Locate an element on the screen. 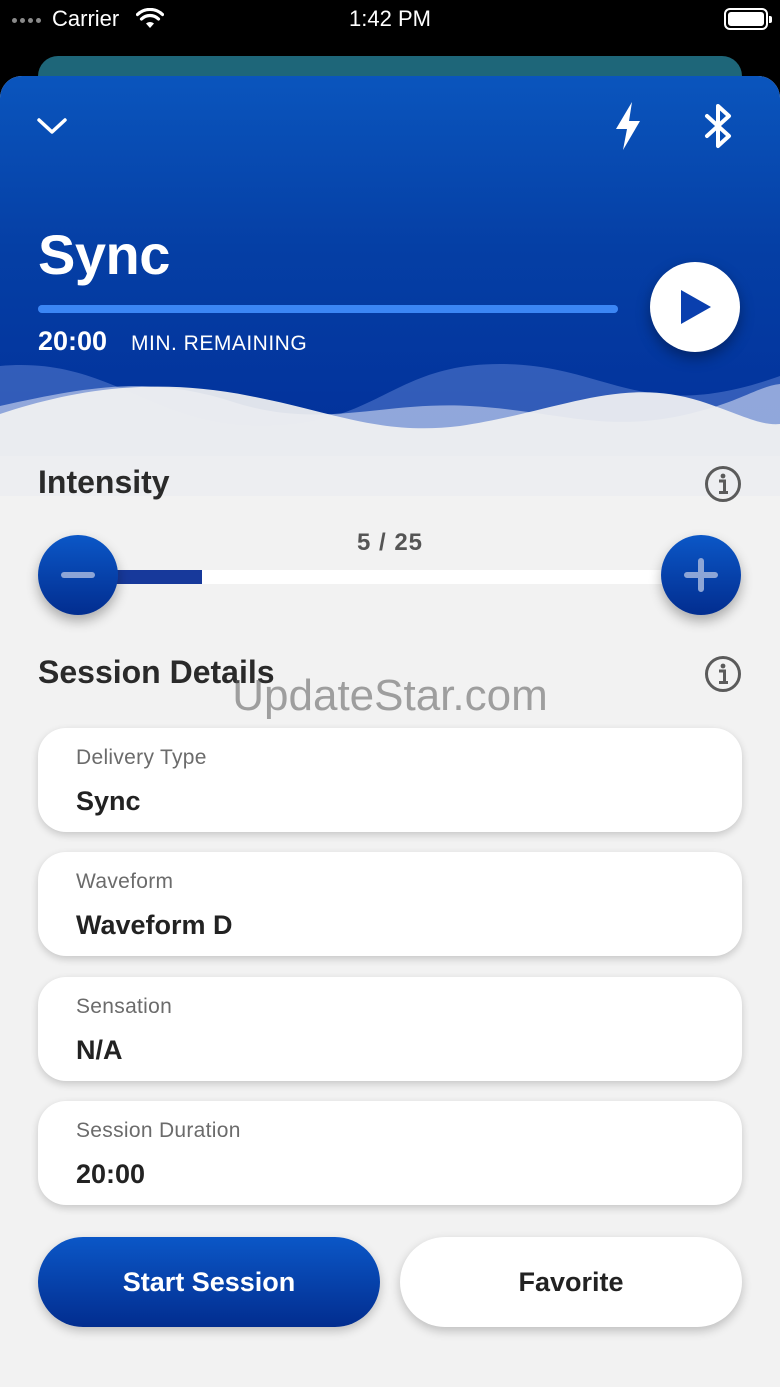 The image size is (780, 1387). session-progress-fill is located at coordinates (328, 309).